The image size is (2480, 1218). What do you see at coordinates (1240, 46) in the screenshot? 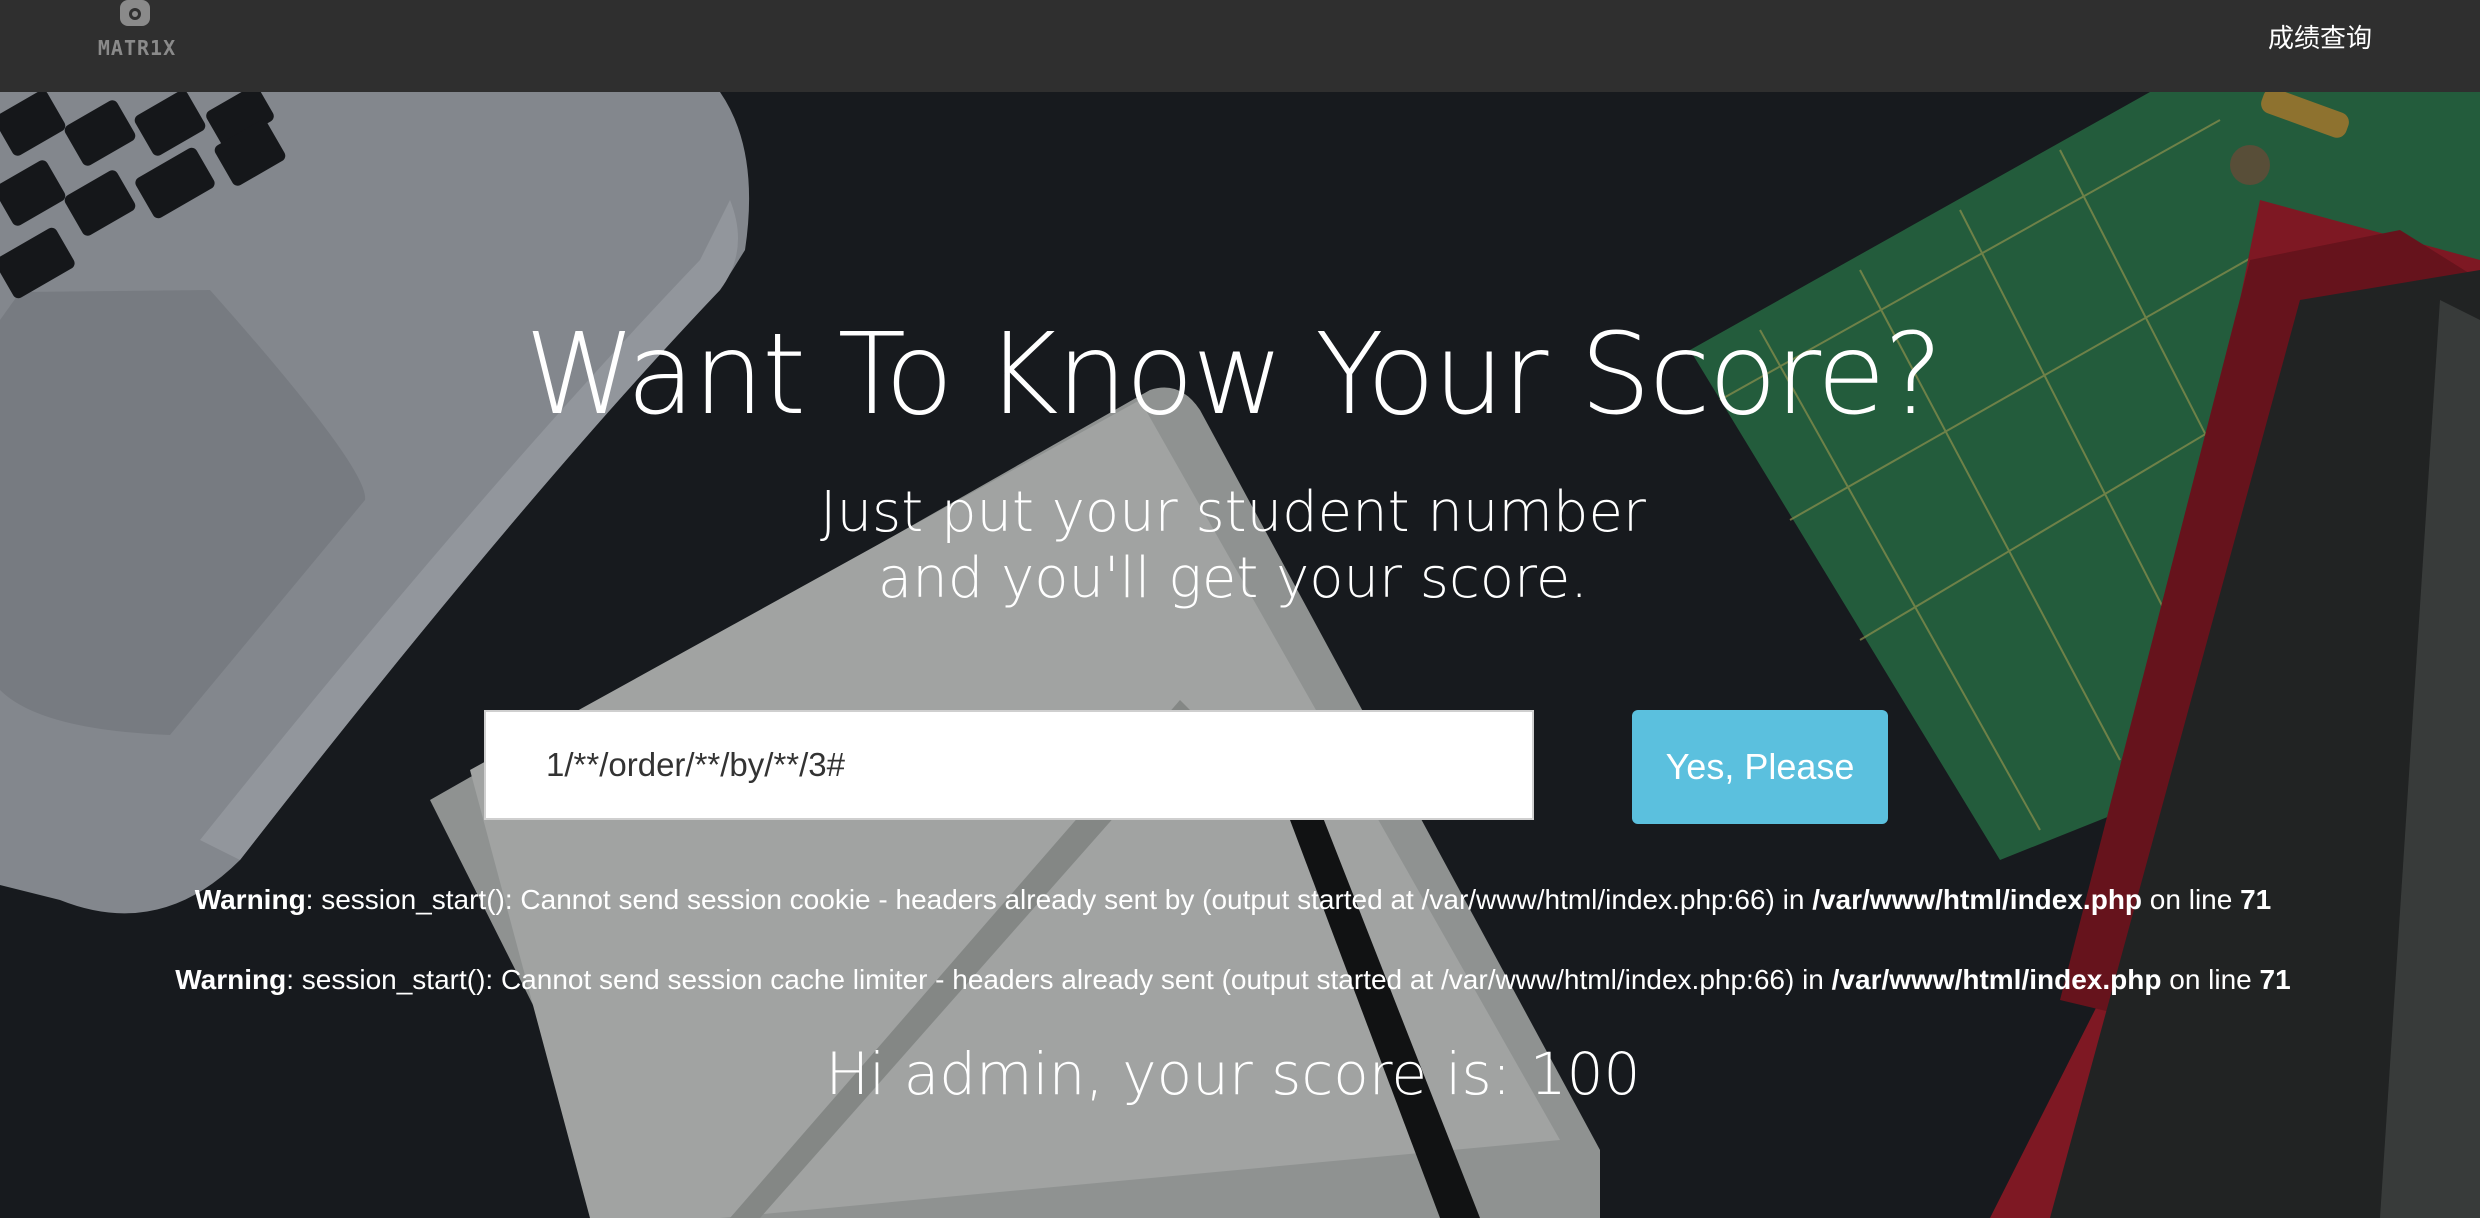
I see `top-navbar: MATR1X 成绩查询` at bounding box center [1240, 46].